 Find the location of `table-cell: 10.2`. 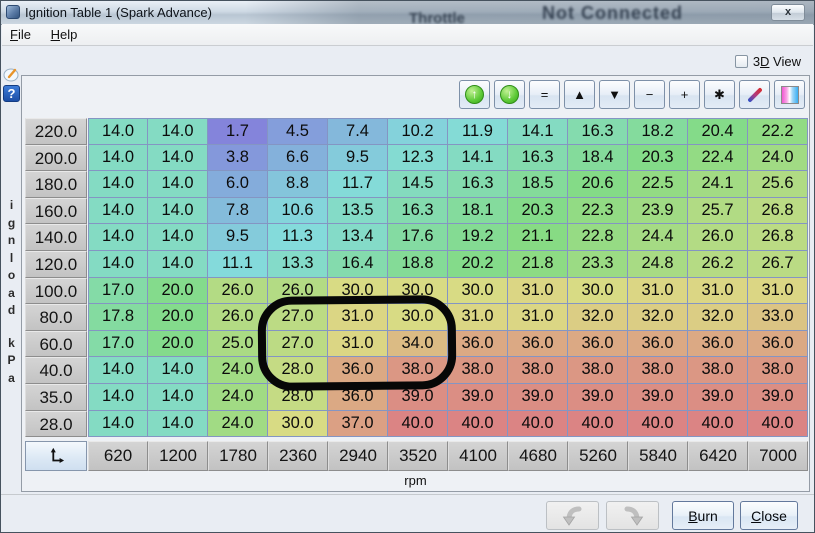

table-cell: 10.2 is located at coordinates (418, 131).